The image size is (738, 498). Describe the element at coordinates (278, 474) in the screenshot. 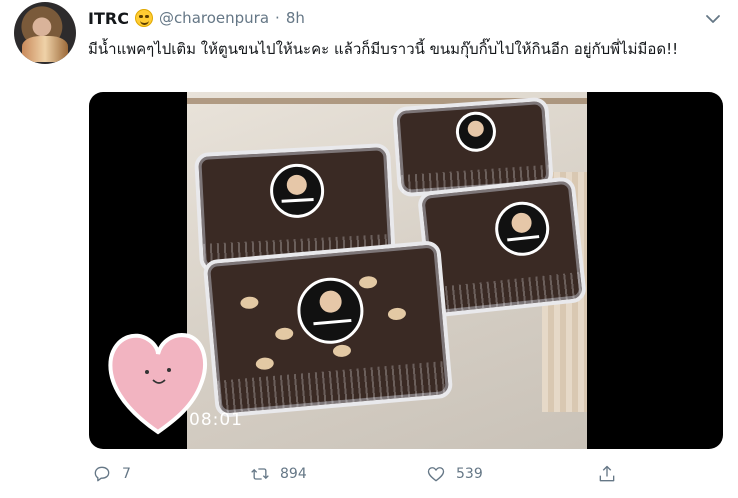

I see `retweet-button: 894` at that location.